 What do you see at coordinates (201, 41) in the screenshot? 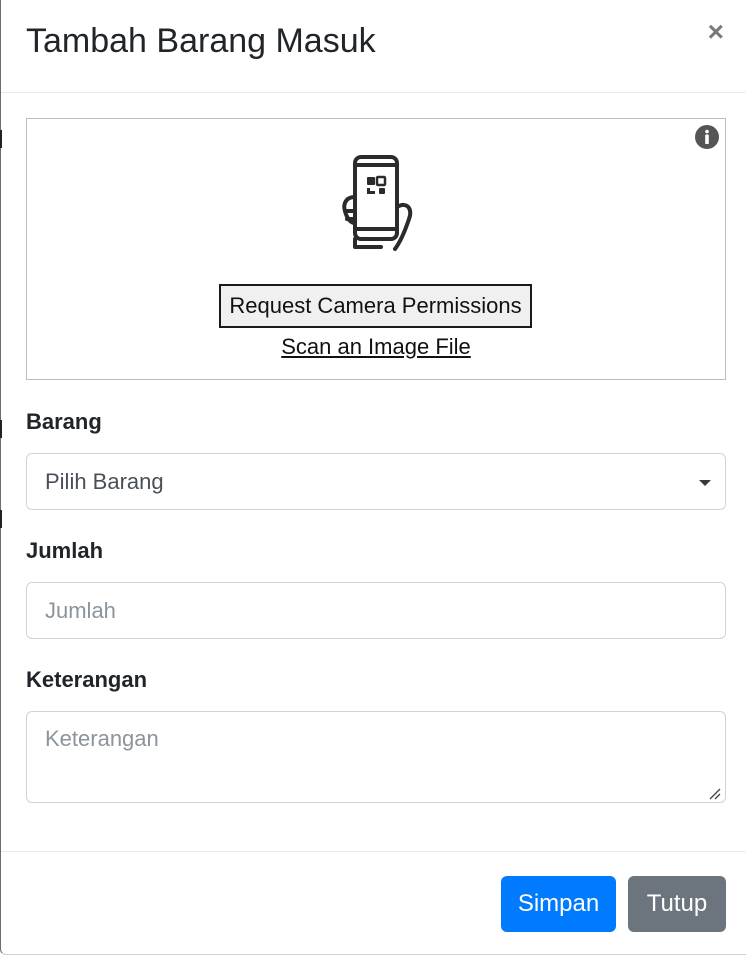
I see `modal-title: Tambah Barang Masuk` at bounding box center [201, 41].